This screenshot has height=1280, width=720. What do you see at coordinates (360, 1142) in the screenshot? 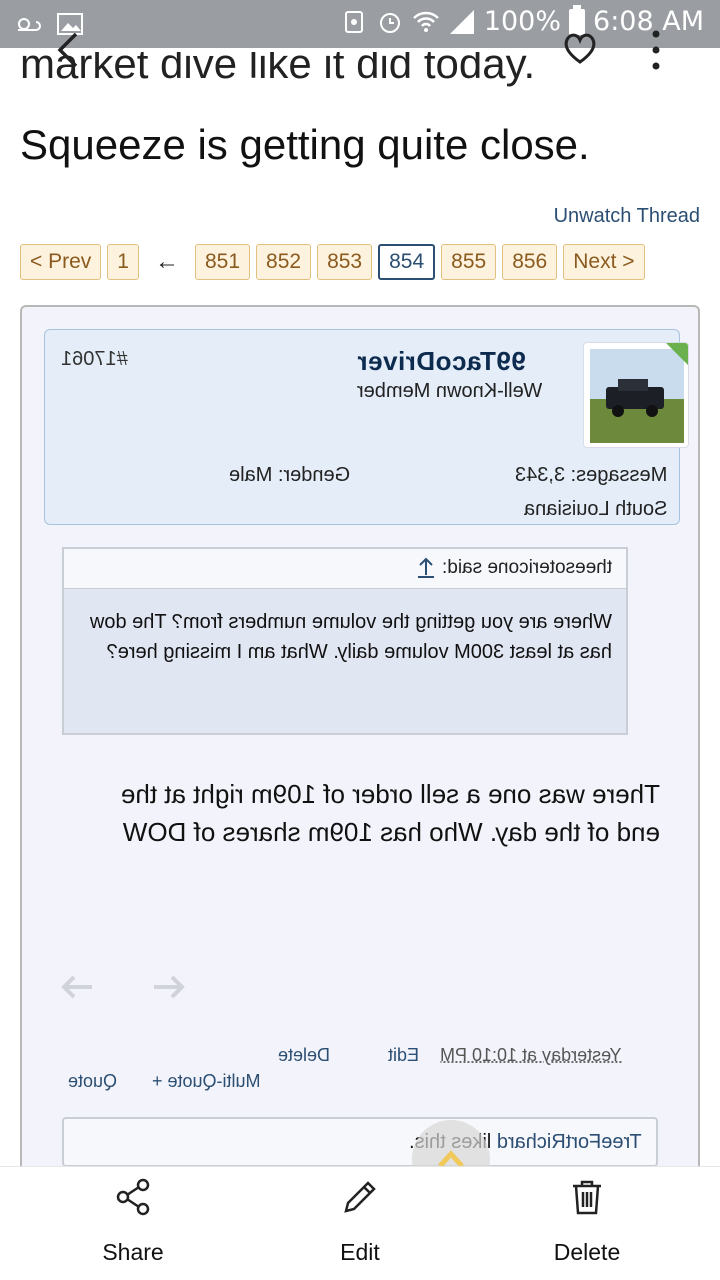
I see `likes-summary: TreeFortRichard likes this.` at bounding box center [360, 1142].